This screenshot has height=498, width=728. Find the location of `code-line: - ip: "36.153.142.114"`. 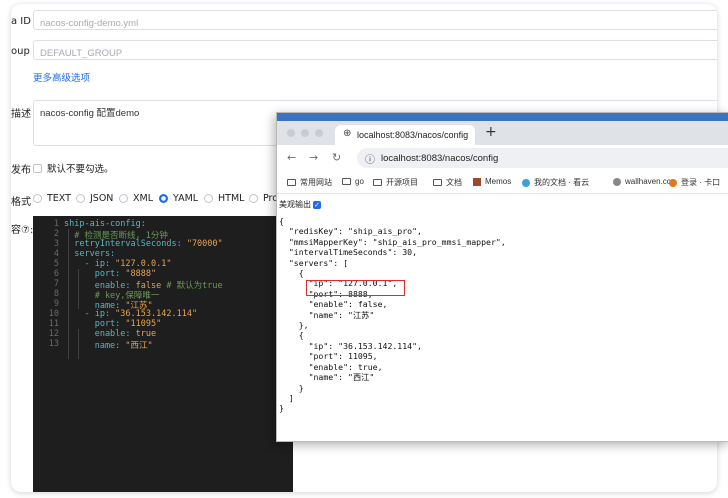

code-line: - ip: "36.153.142.114" is located at coordinates (131, 314).